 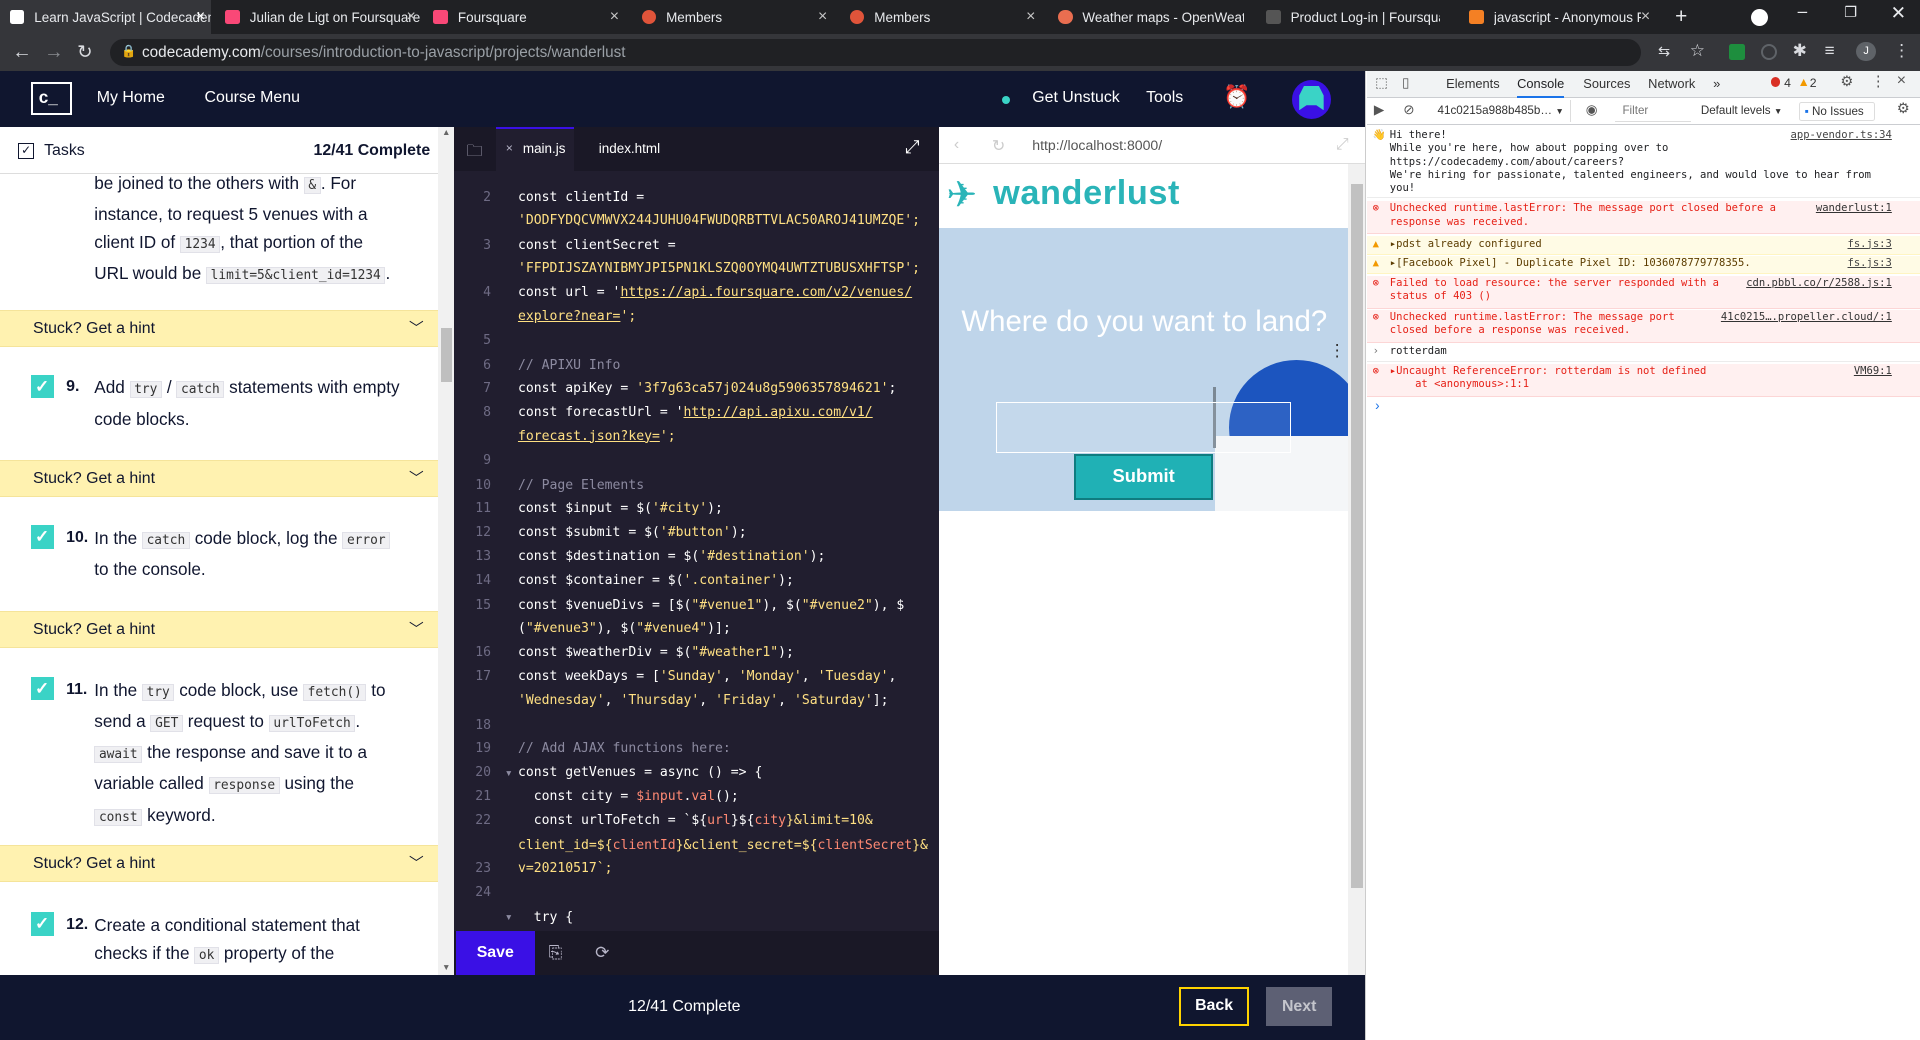 What do you see at coordinates (1846, 81) in the screenshot?
I see `settings-gear-icon: ⚙` at bounding box center [1846, 81].